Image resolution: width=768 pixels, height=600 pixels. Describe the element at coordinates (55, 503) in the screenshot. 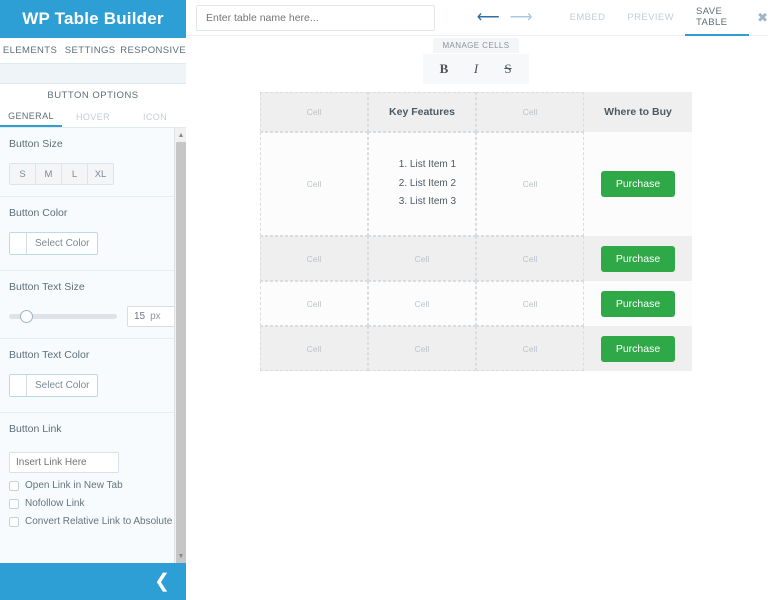

I see `checkbox-label: Nofollow Link` at that location.